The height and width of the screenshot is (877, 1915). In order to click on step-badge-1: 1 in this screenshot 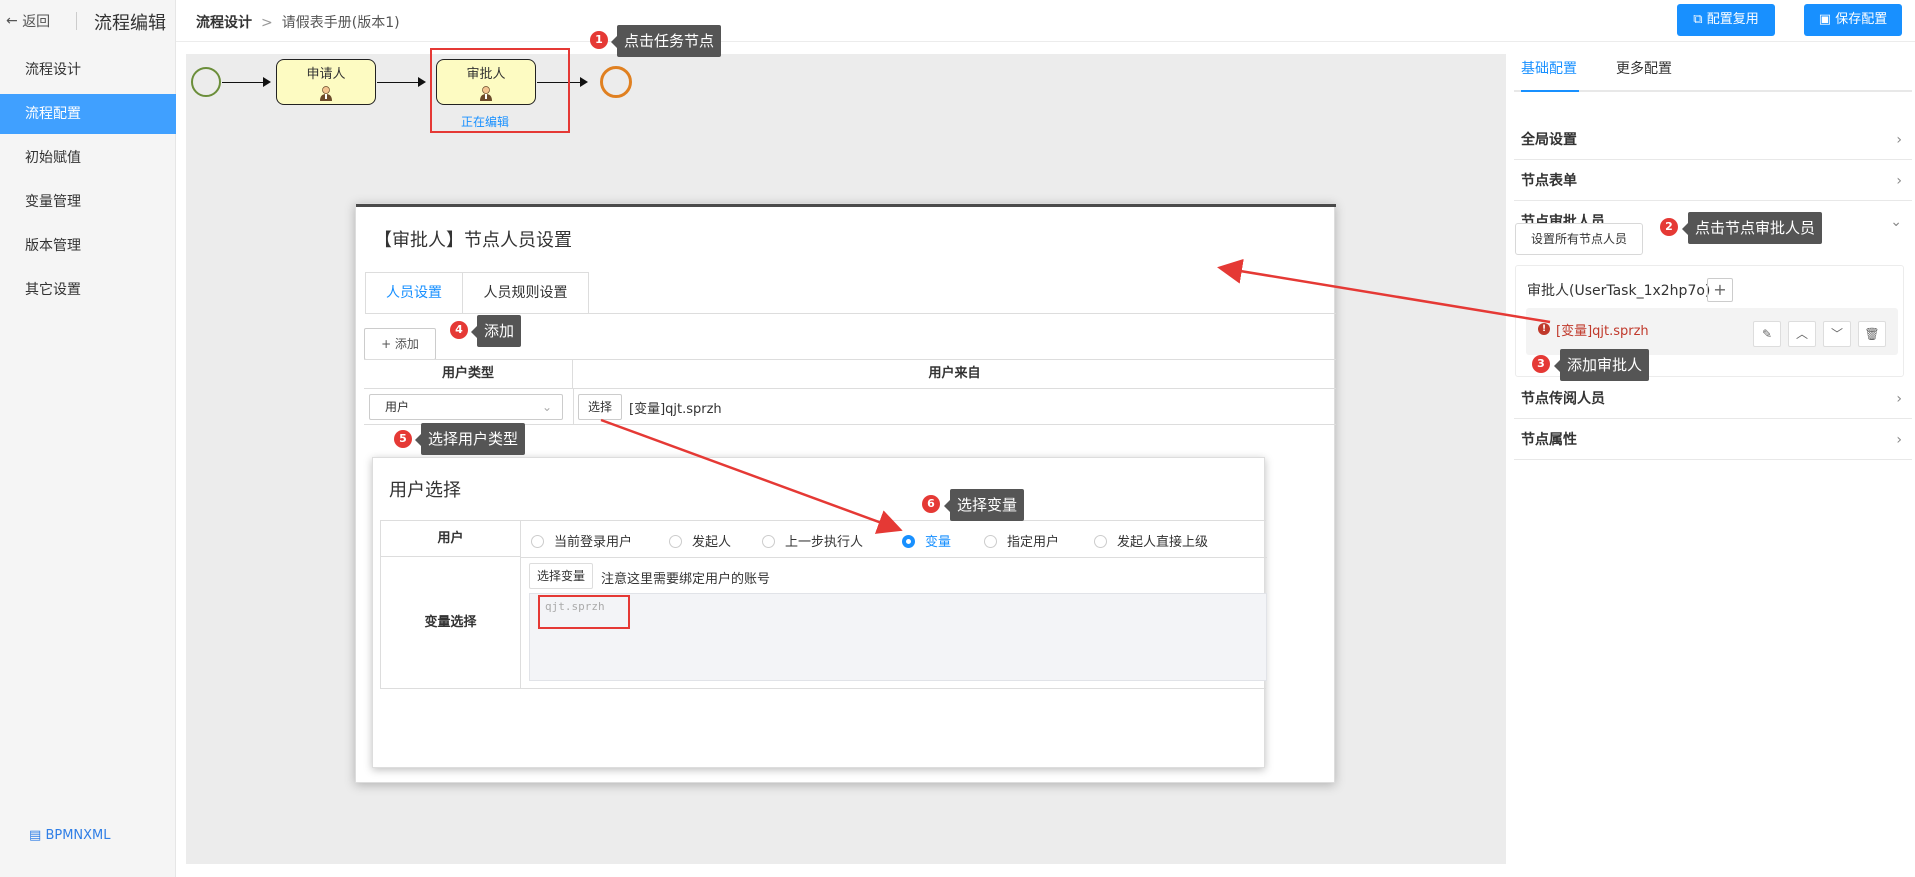, I will do `click(599, 40)`.